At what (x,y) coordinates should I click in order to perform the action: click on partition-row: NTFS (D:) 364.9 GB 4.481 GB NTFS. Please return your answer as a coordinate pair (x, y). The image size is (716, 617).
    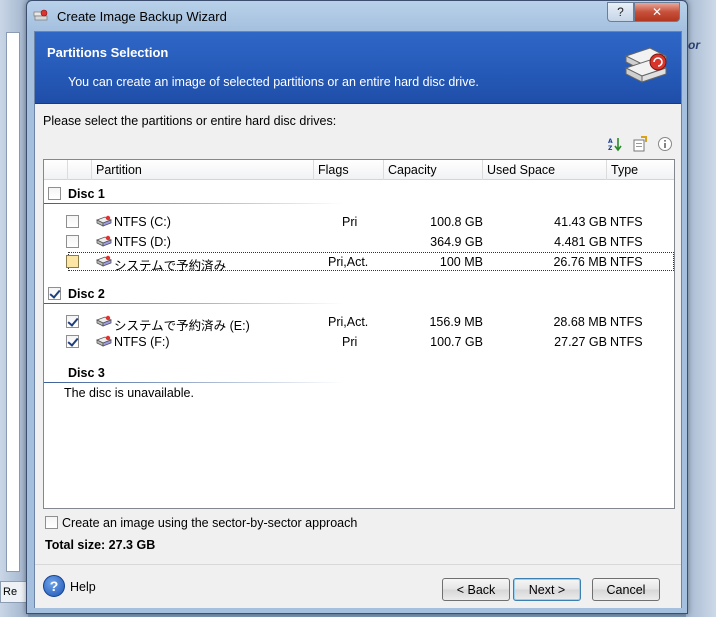
    Looking at the image, I should click on (359, 242).